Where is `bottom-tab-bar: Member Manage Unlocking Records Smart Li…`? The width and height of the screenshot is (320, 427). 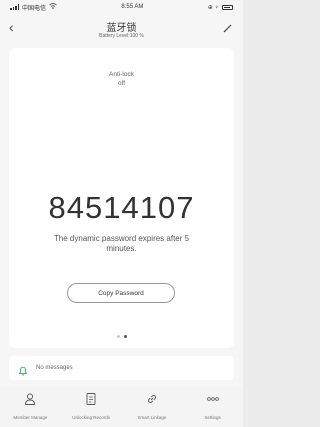 bottom-tab-bar: Member Manage Unlocking Records Smart Li… is located at coordinates (121, 406).